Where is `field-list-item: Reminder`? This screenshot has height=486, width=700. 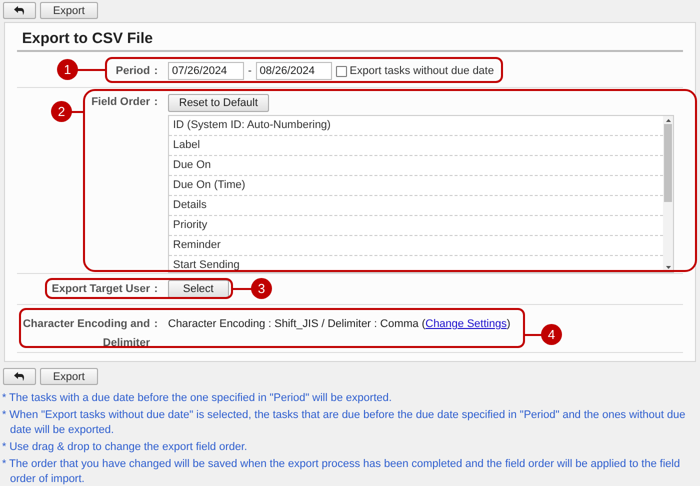
field-list-item: Reminder is located at coordinates (416, 246).